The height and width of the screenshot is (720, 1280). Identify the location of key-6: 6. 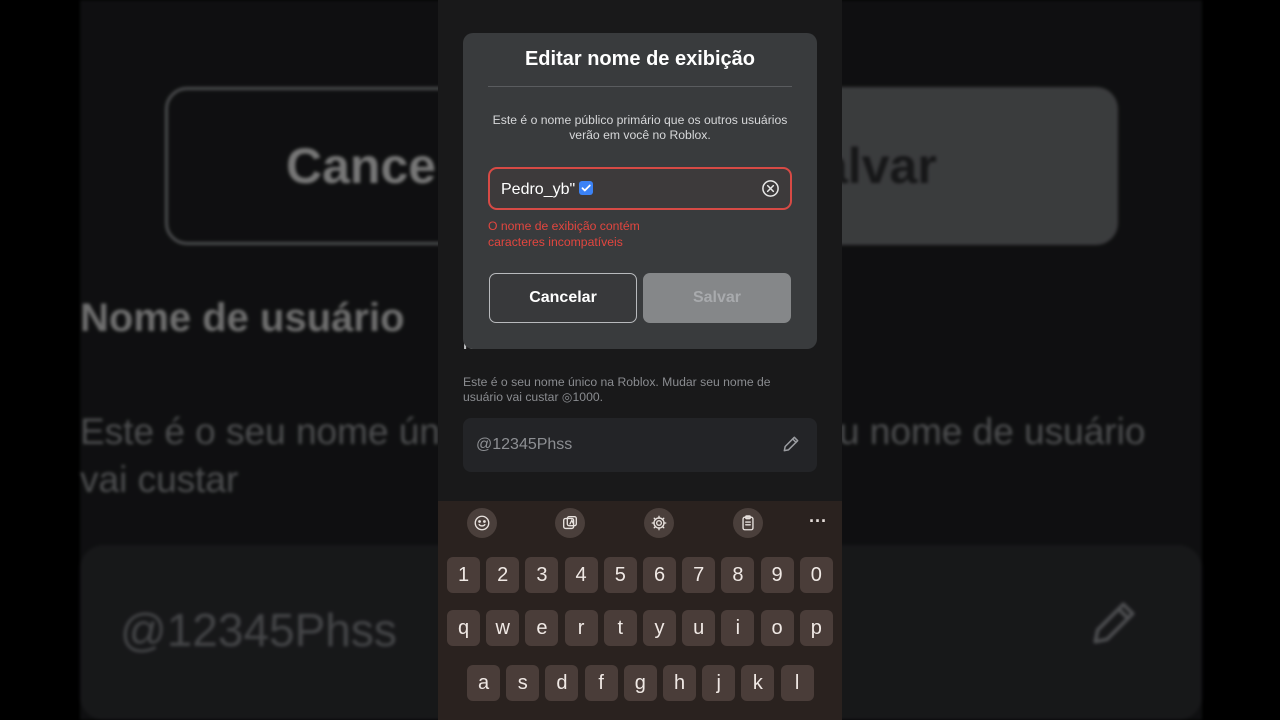
(659, 575).